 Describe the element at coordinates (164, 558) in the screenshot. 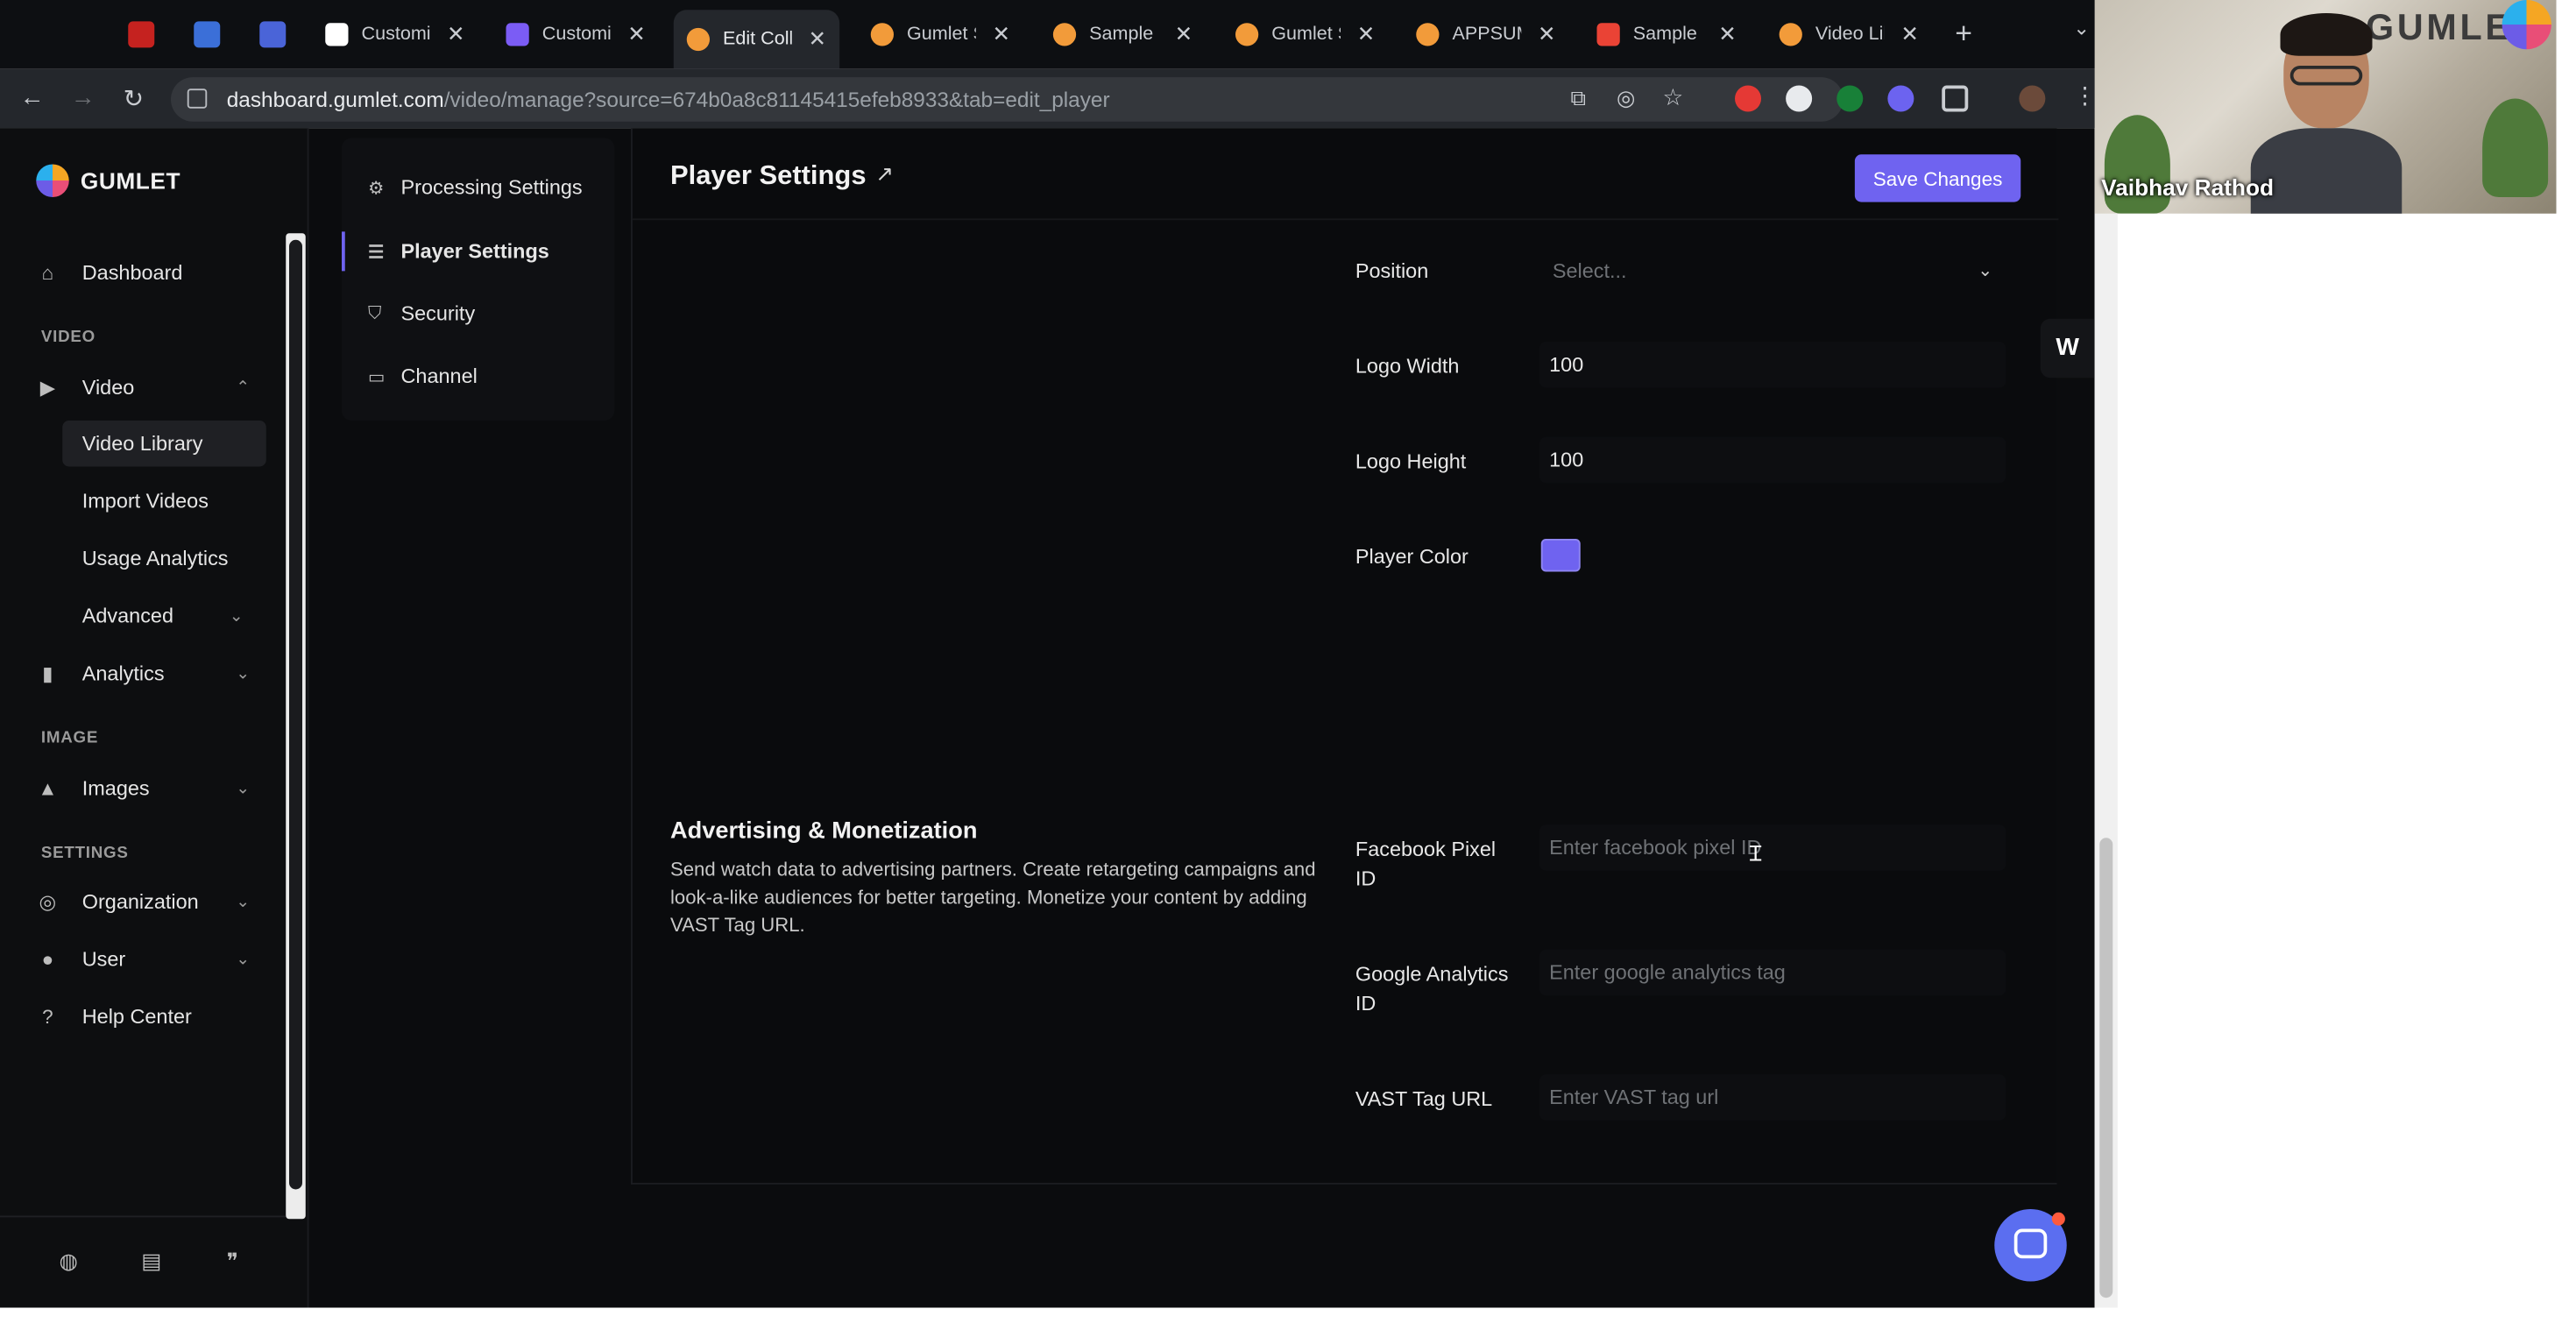

I see `sidebar-item-usage-analytics: Usage Analytics` at that location.